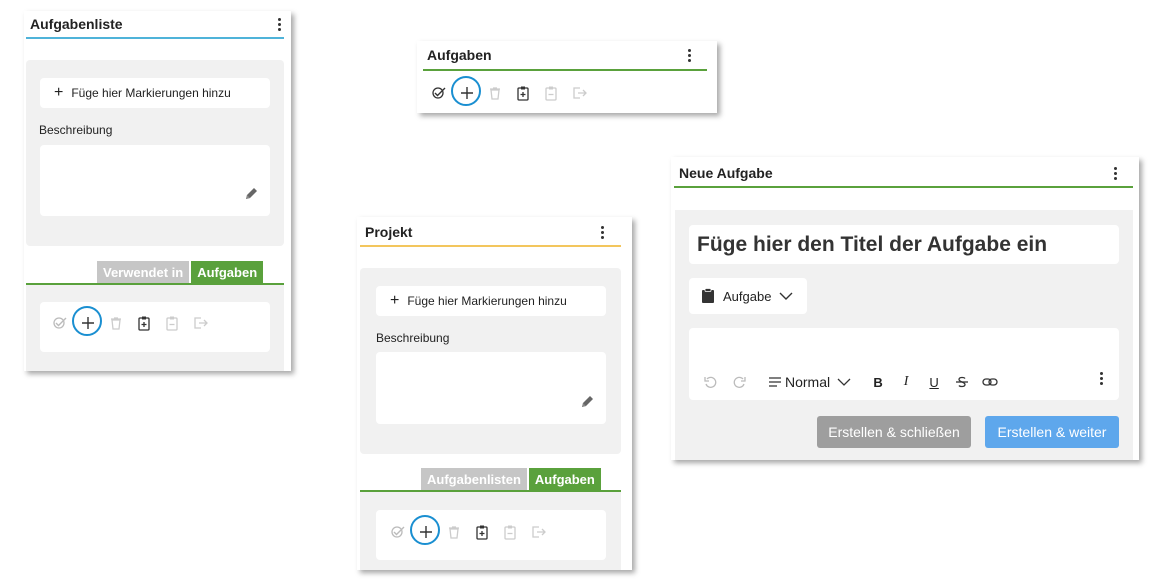 The width and height of the screenshot is (1150, 579). I want to click on format-select-label: Normal, so click(807, 382).